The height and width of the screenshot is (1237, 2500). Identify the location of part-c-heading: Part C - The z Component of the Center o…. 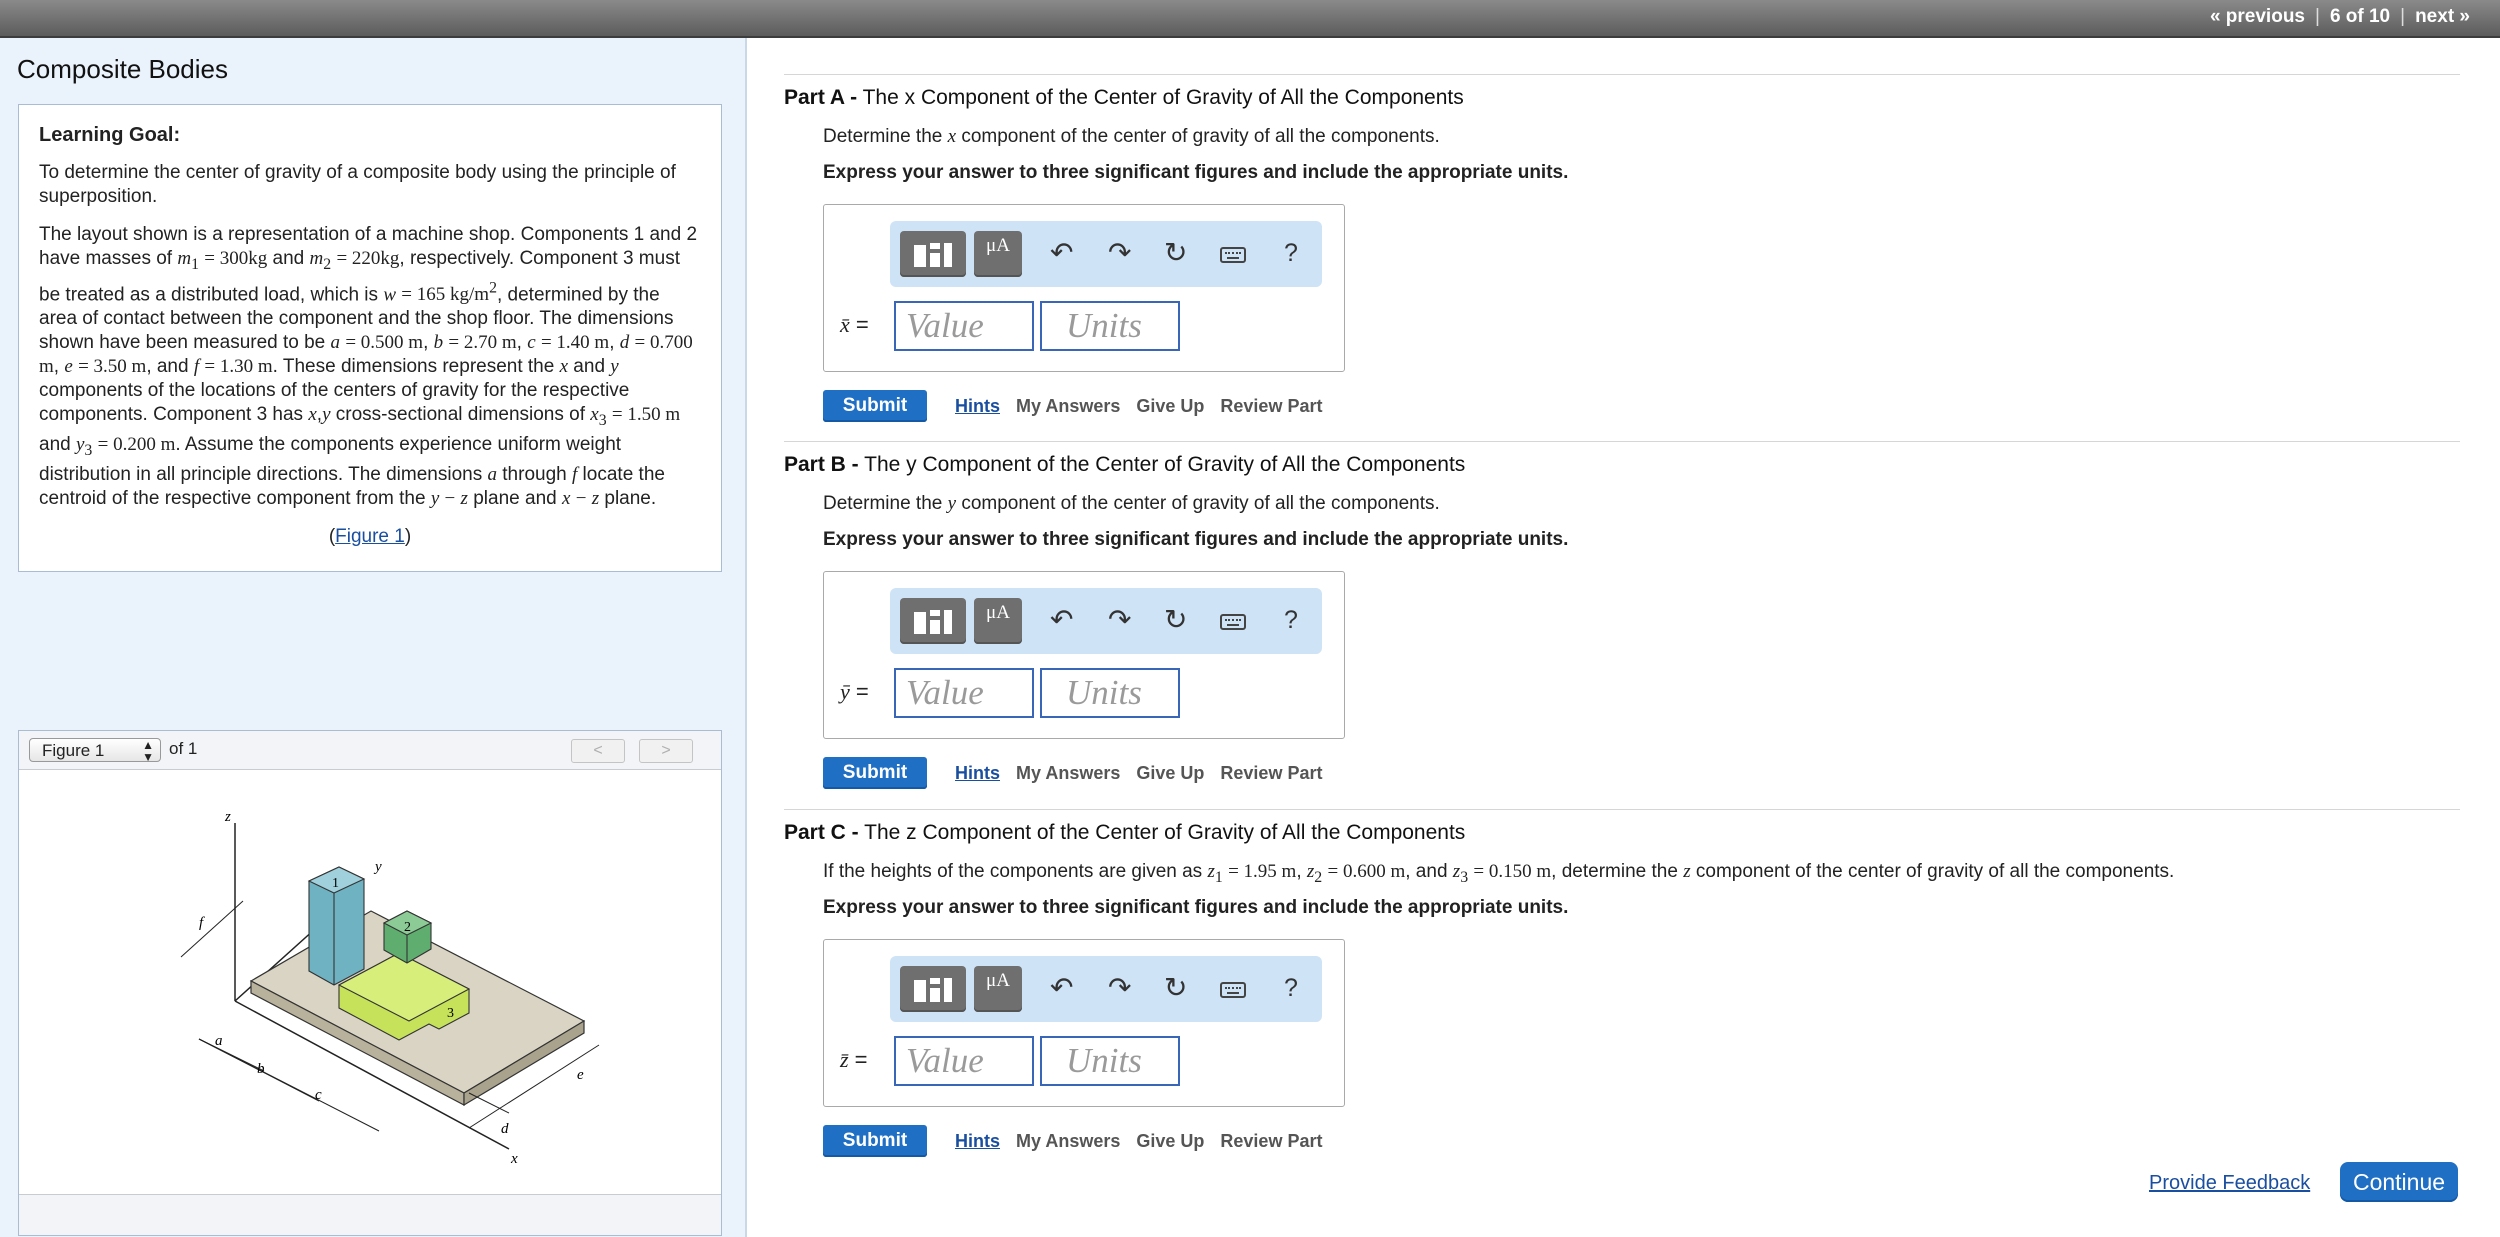
(1124, 833).